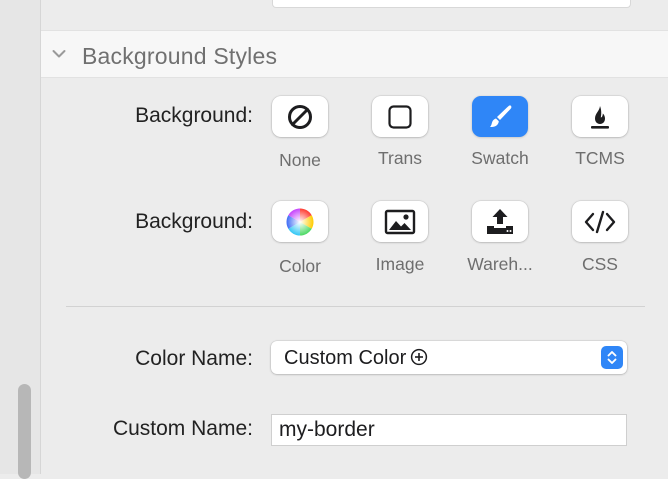 This screenshot has height=479, width=668. I want to click on upload-tray-icon, so click(500, 221).